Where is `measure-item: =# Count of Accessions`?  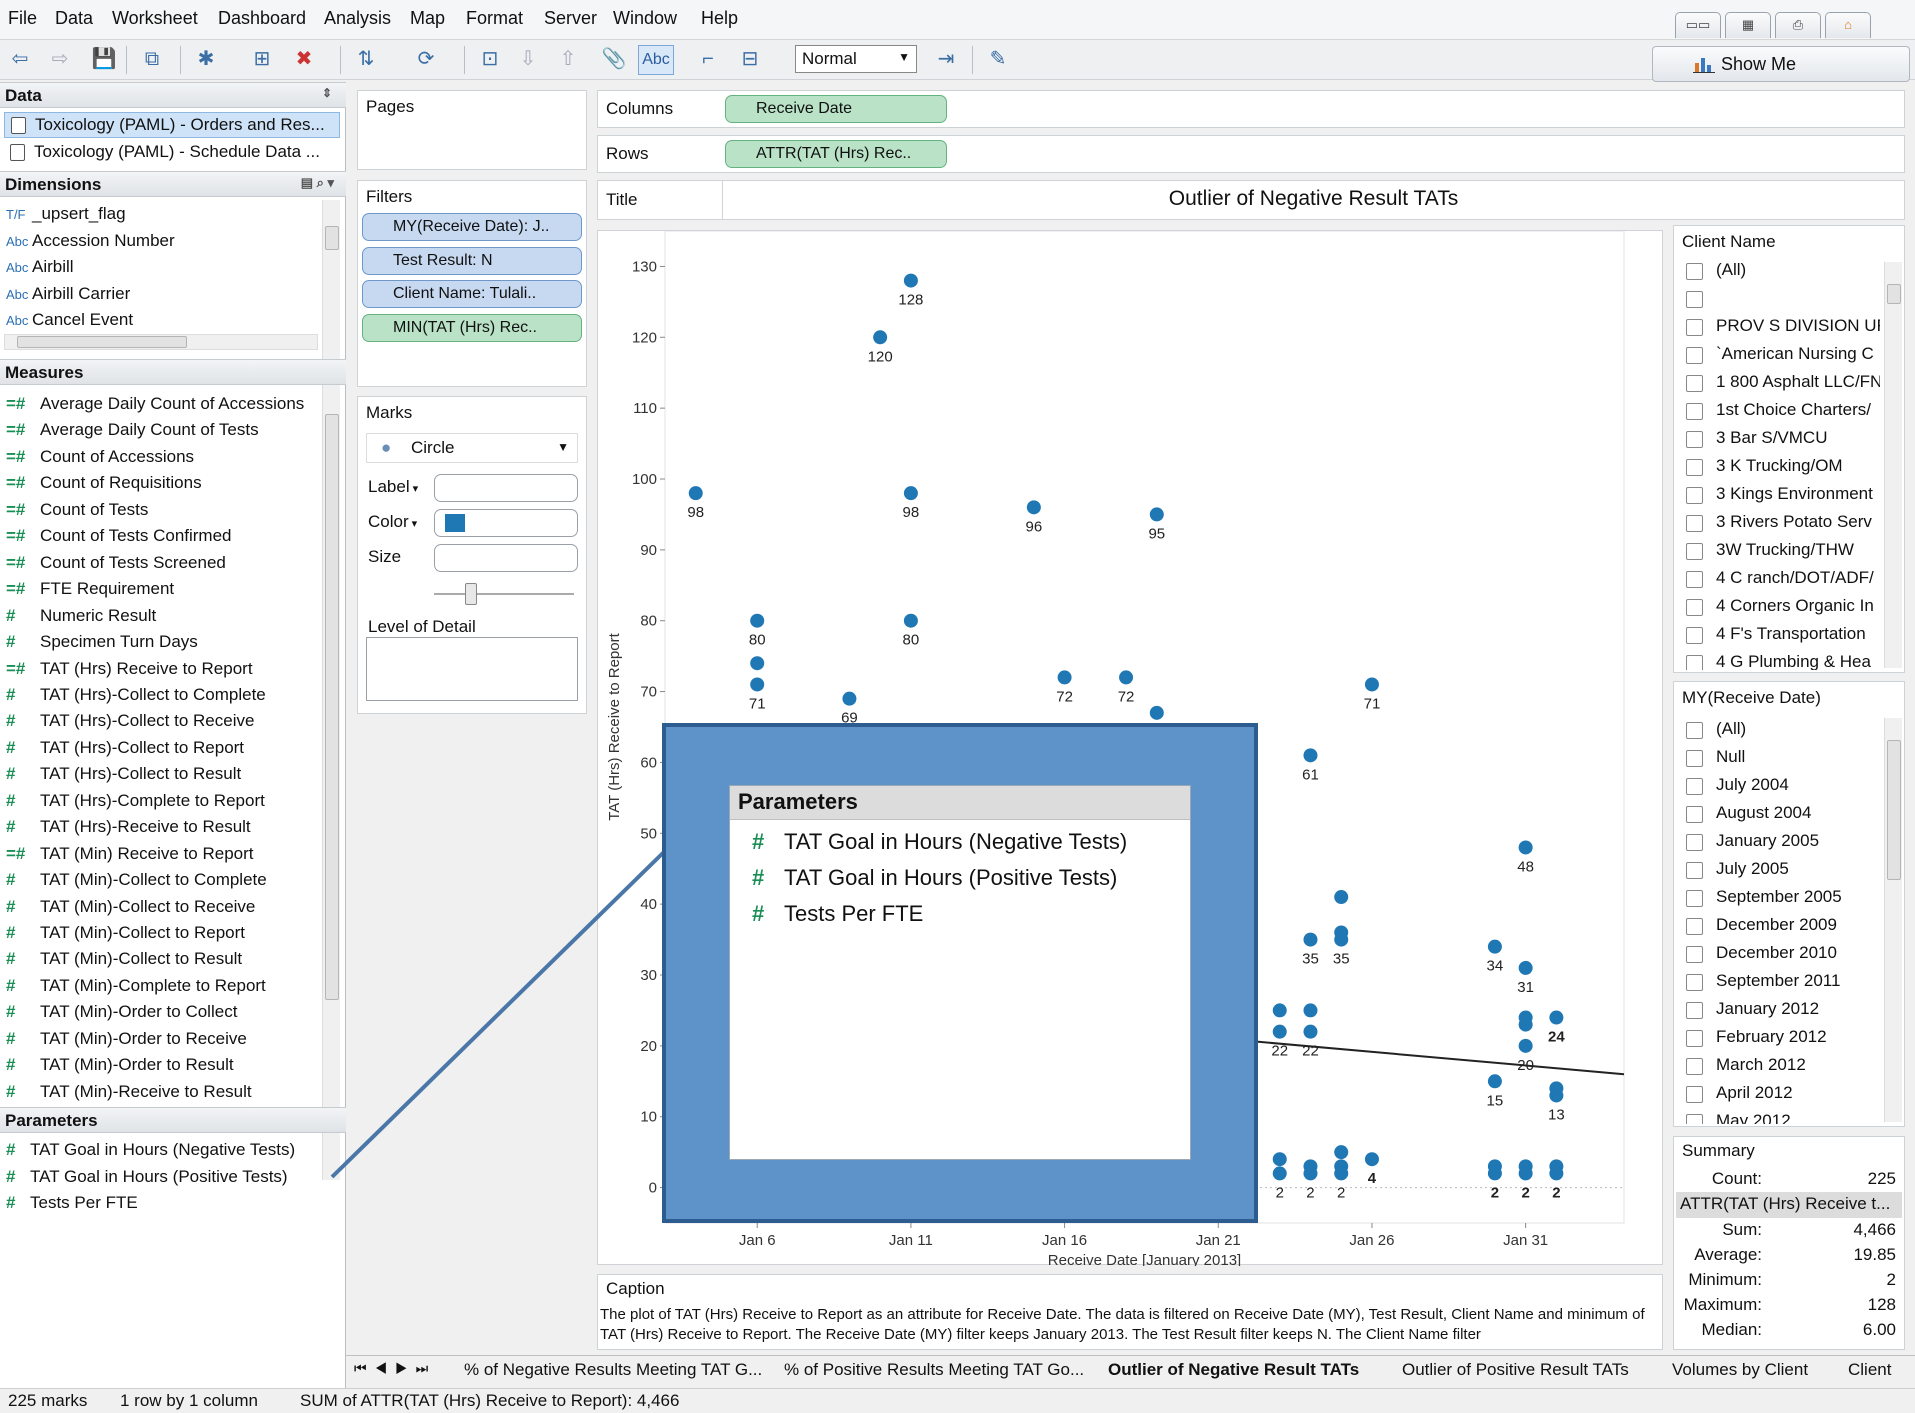 measure-item: =# Count of Accessions is located at coordinates (100, 459).